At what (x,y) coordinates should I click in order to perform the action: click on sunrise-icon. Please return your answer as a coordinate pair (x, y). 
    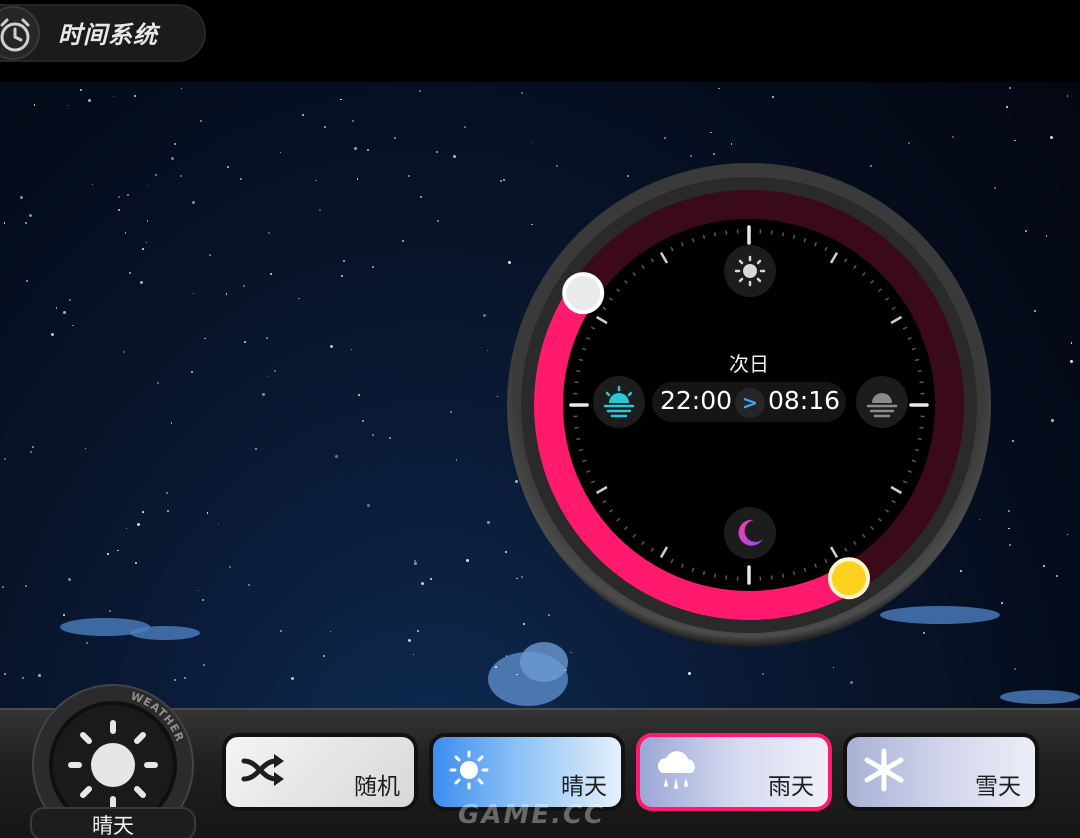
    Looking at the image, I should click on (619, 402).